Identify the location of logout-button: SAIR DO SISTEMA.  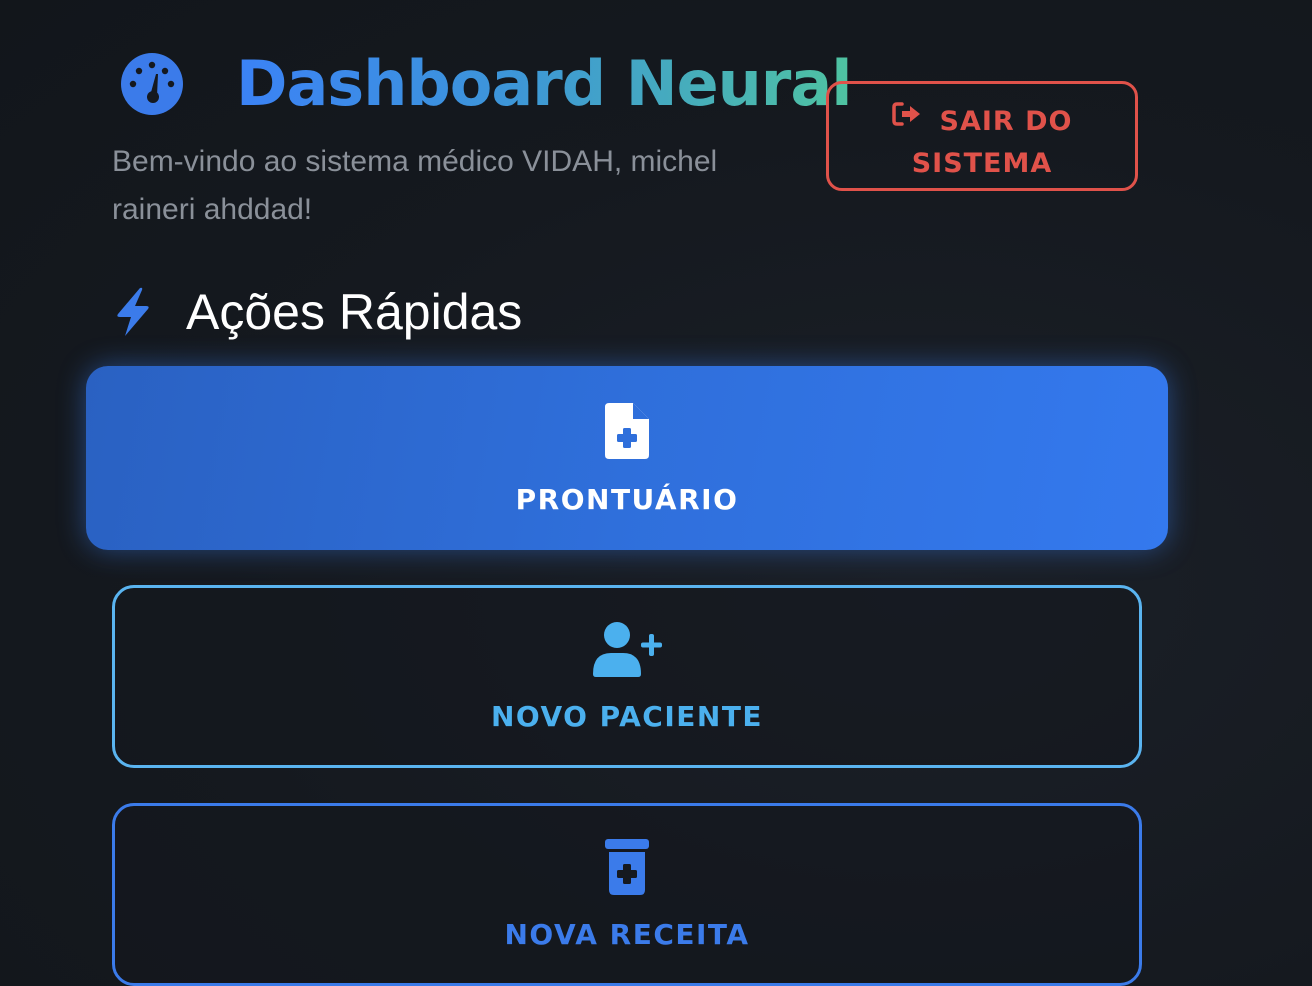
(982, 136).